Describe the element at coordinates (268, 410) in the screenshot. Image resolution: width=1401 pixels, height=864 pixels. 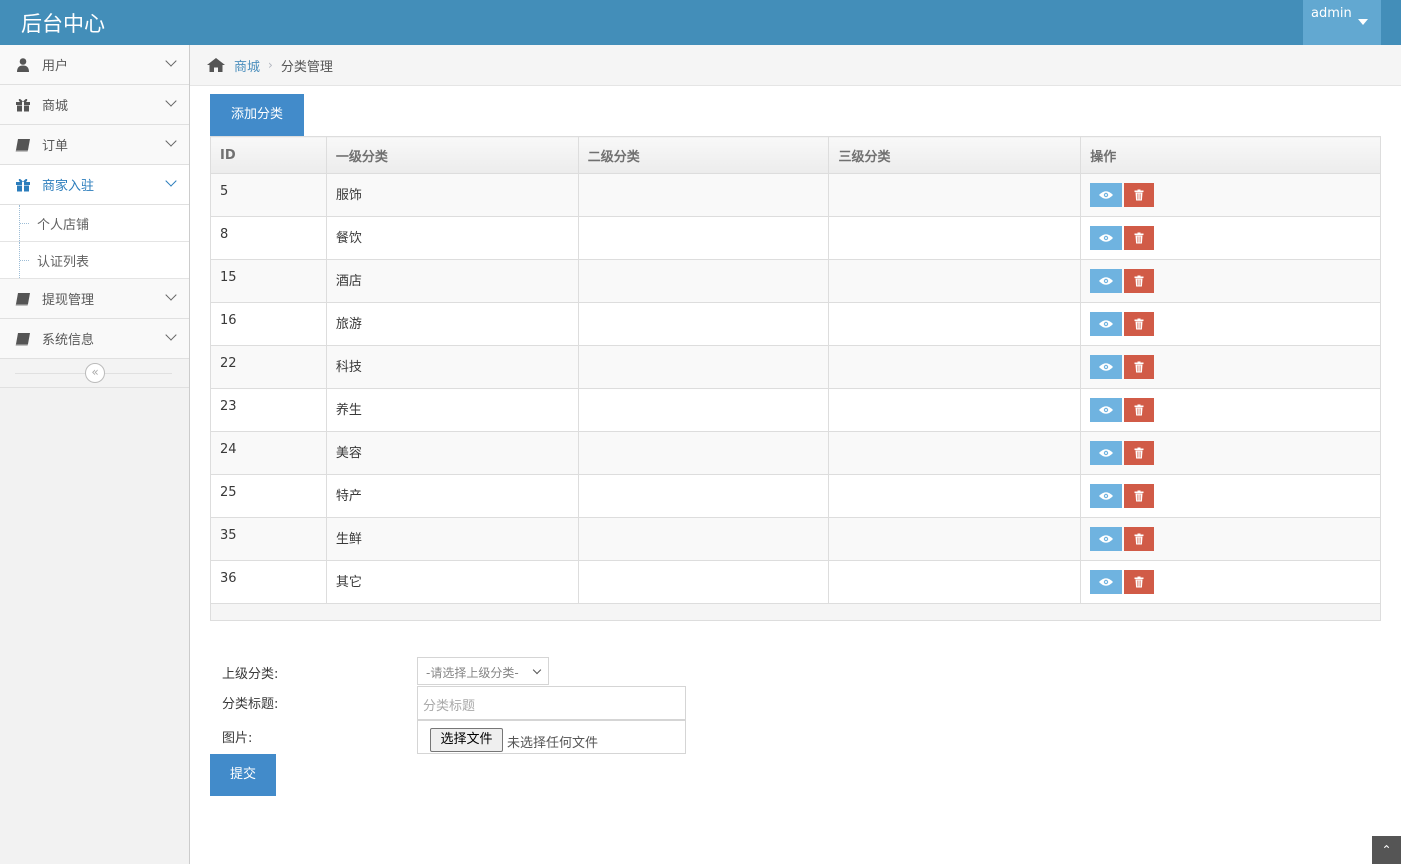
I see `cell-id: 23` at that location.